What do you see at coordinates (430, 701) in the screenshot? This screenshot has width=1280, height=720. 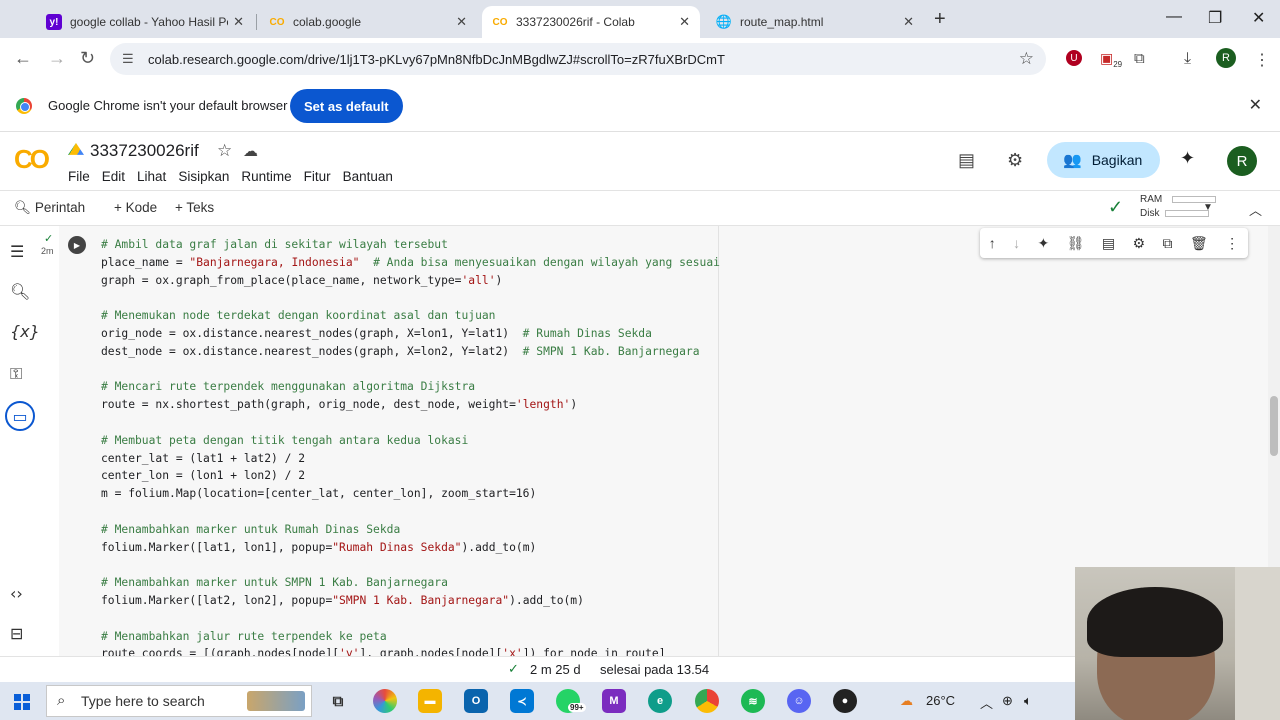 I see `file-explorer-icon: ▬` at bounding box center [430, 701].